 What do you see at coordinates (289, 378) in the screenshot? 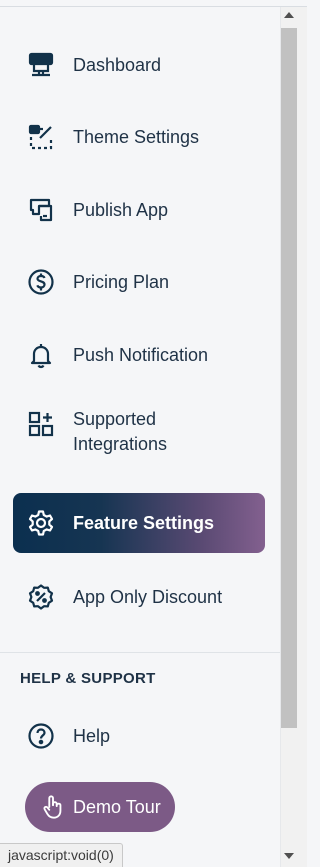
I see `scrollbar-thumb` at bounding box center [289, 378].